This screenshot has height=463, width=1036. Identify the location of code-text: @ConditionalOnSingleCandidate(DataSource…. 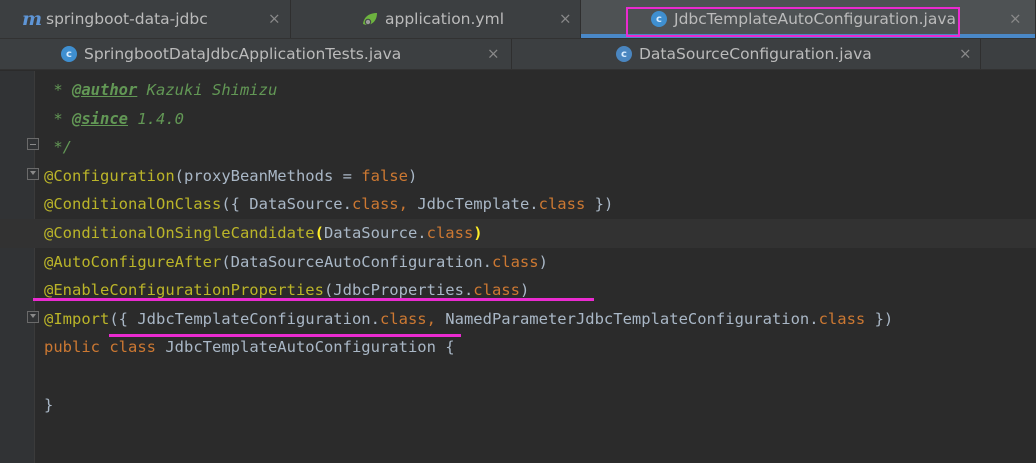
(263, 233).